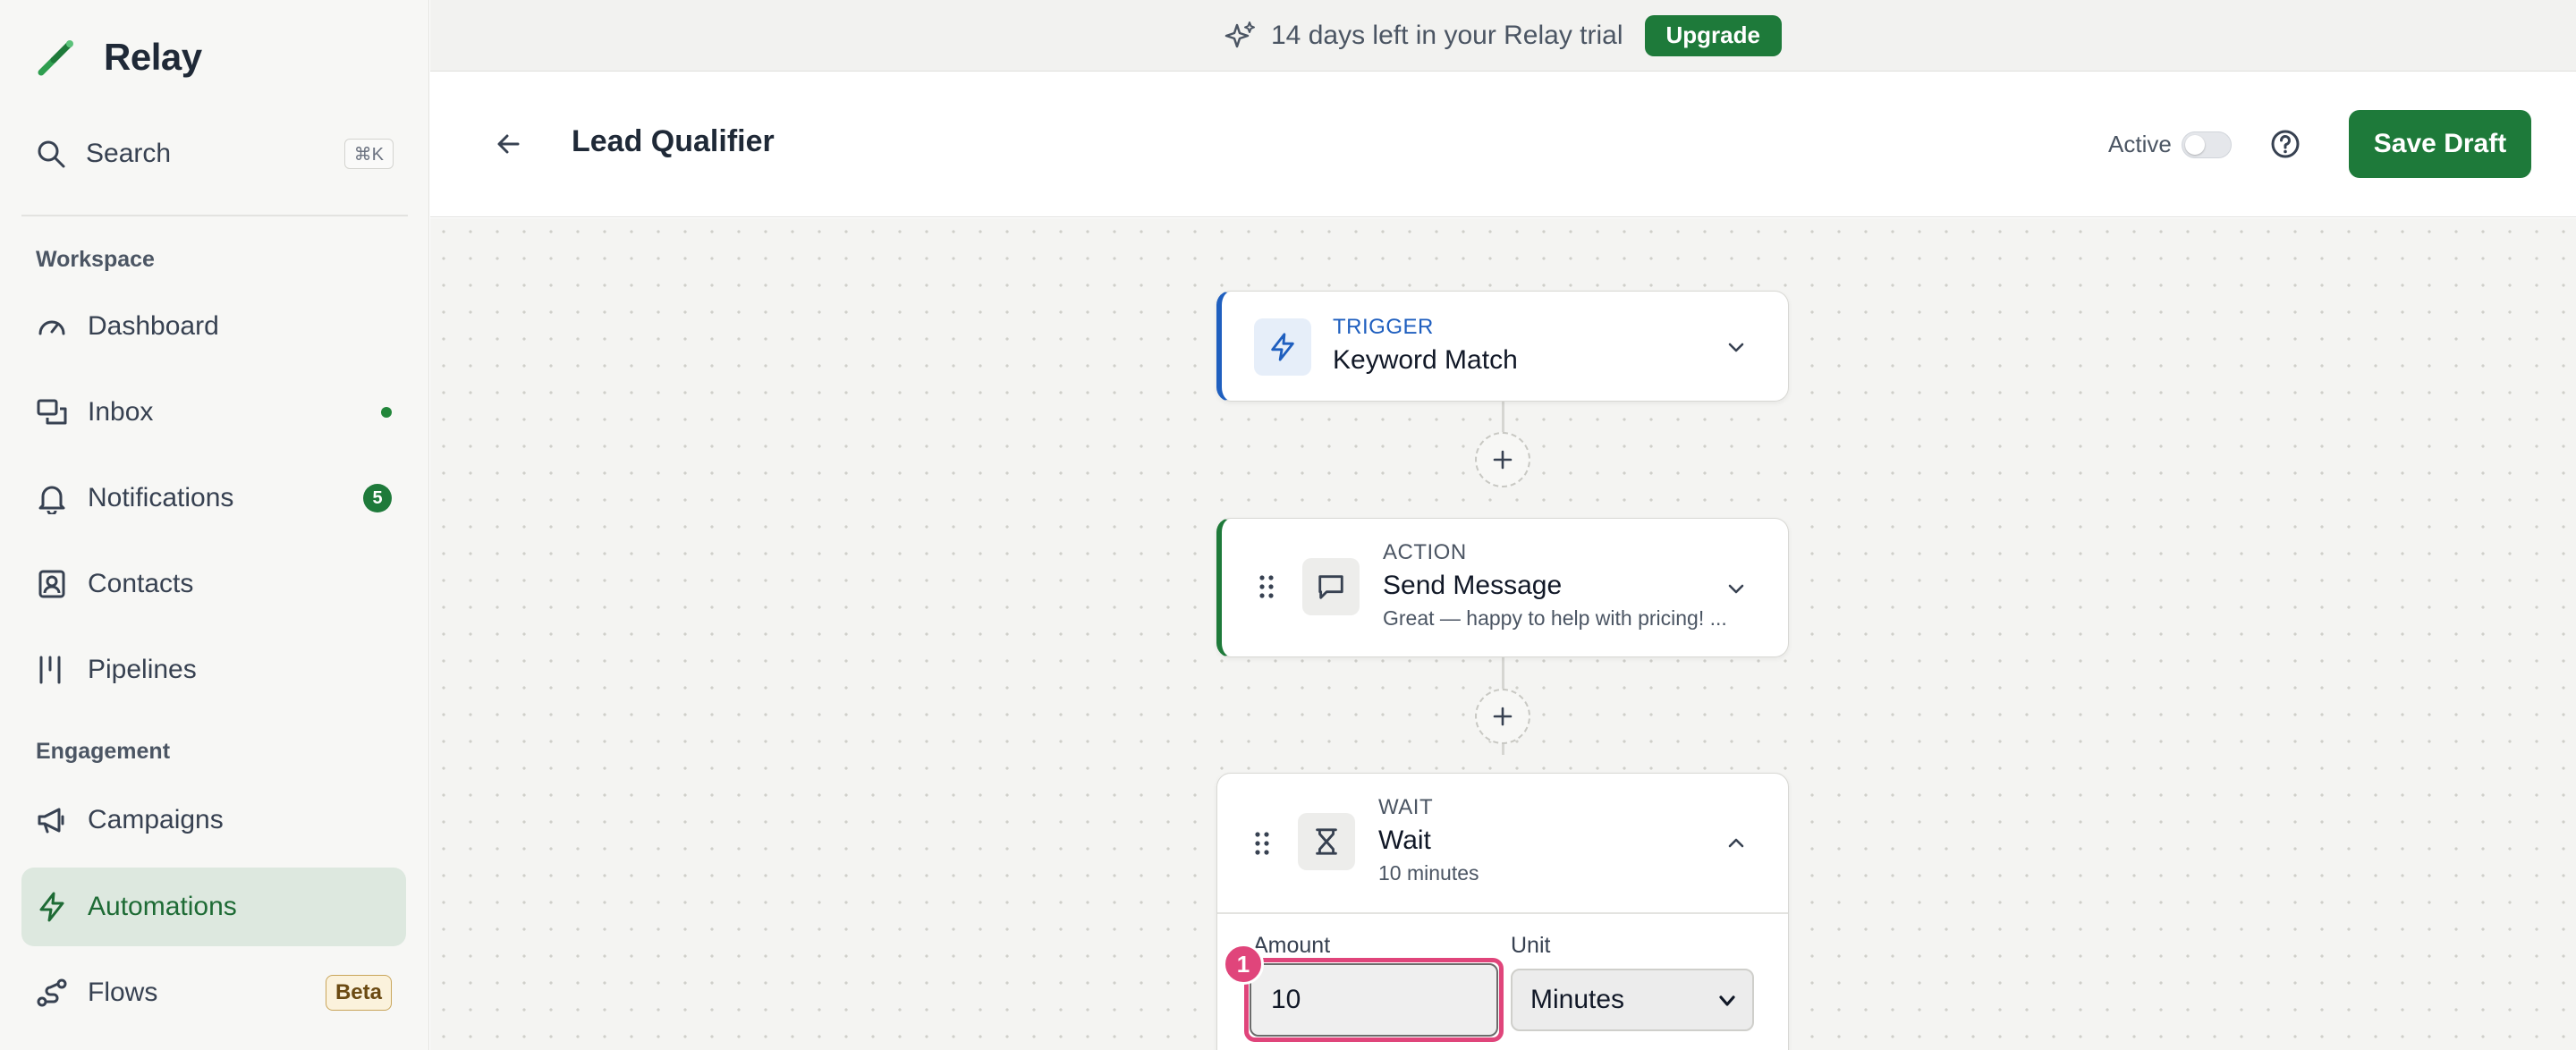  I want to click on megaphone-icon, so click(51, 821).